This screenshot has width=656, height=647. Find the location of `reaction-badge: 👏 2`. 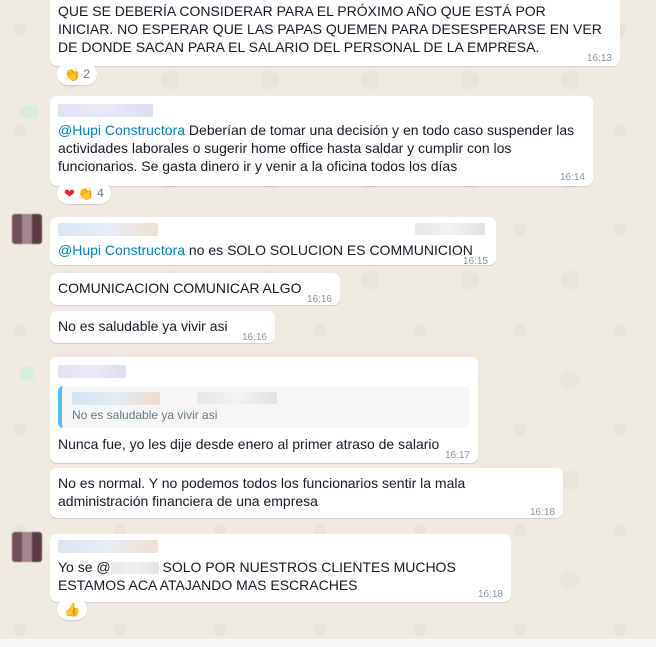

reaction-badge: 👏 2 is located at coordinates (77, 74).